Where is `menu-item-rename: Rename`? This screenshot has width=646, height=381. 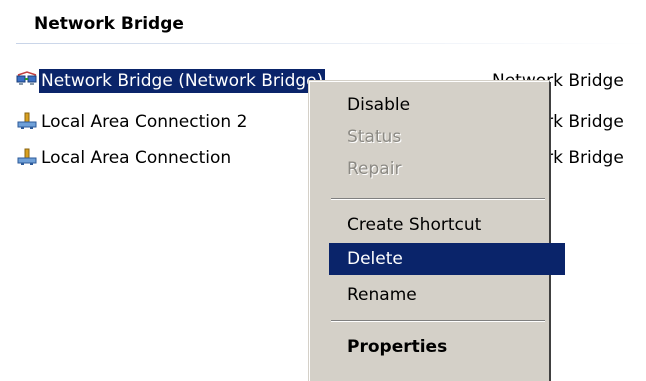 menu-item-rename: Rename is located at coordinates (447, 295).